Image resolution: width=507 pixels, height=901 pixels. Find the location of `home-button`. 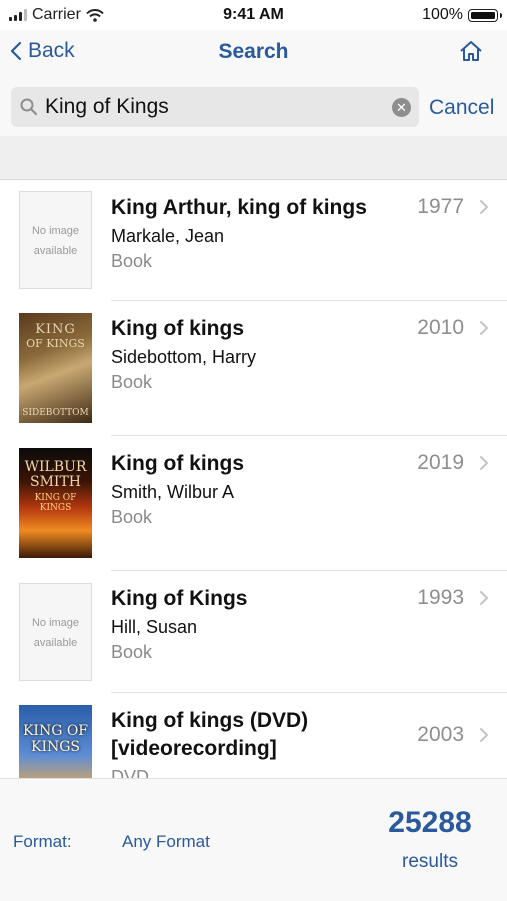

home-button is located at coordinates (471, 53).